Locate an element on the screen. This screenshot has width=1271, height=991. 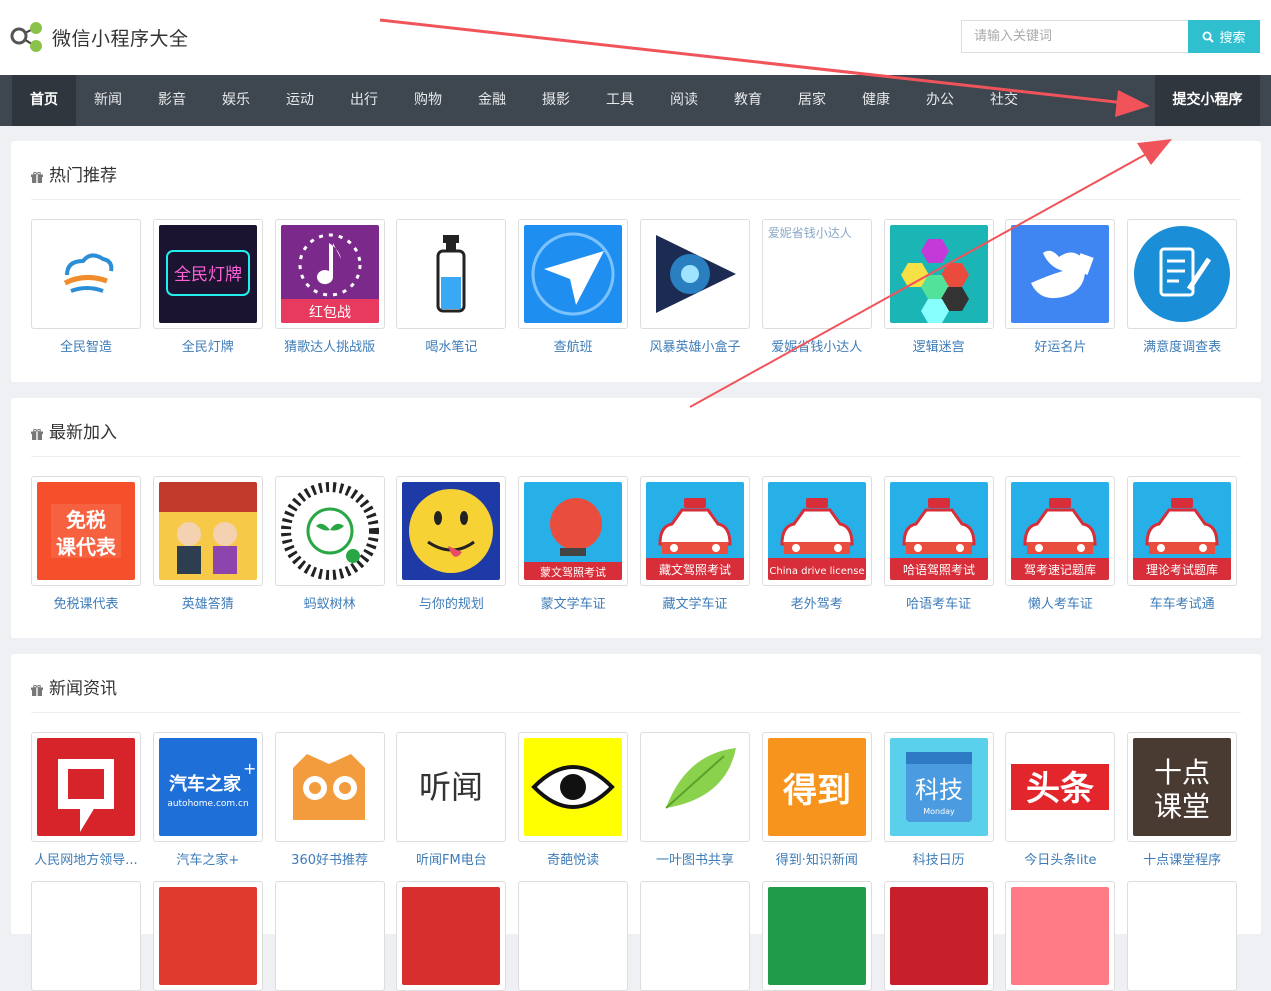
nav-item-0: 首页 is located at coordinates (44, 100).